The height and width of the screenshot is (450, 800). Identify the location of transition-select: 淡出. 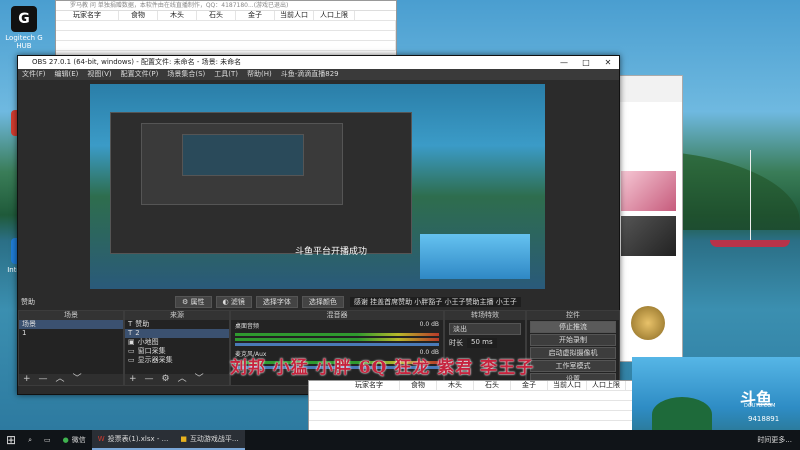
(485, 329).